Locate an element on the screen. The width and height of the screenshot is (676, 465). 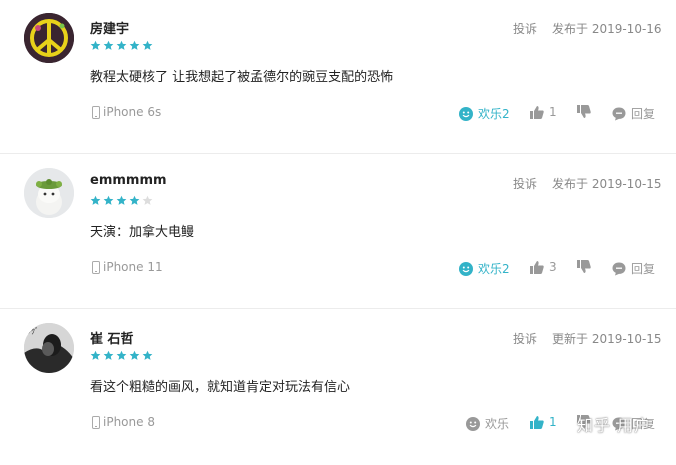
person-photo-avatar: ﾚｸﾞ is located at coordinates (49, 348).